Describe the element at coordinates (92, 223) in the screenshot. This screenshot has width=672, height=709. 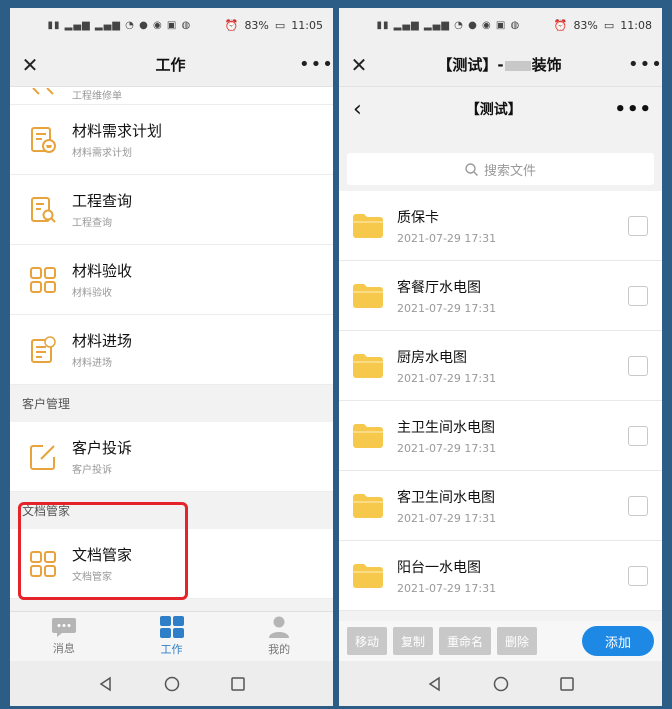
I see `item-subtitle: 工程查询` at that location.